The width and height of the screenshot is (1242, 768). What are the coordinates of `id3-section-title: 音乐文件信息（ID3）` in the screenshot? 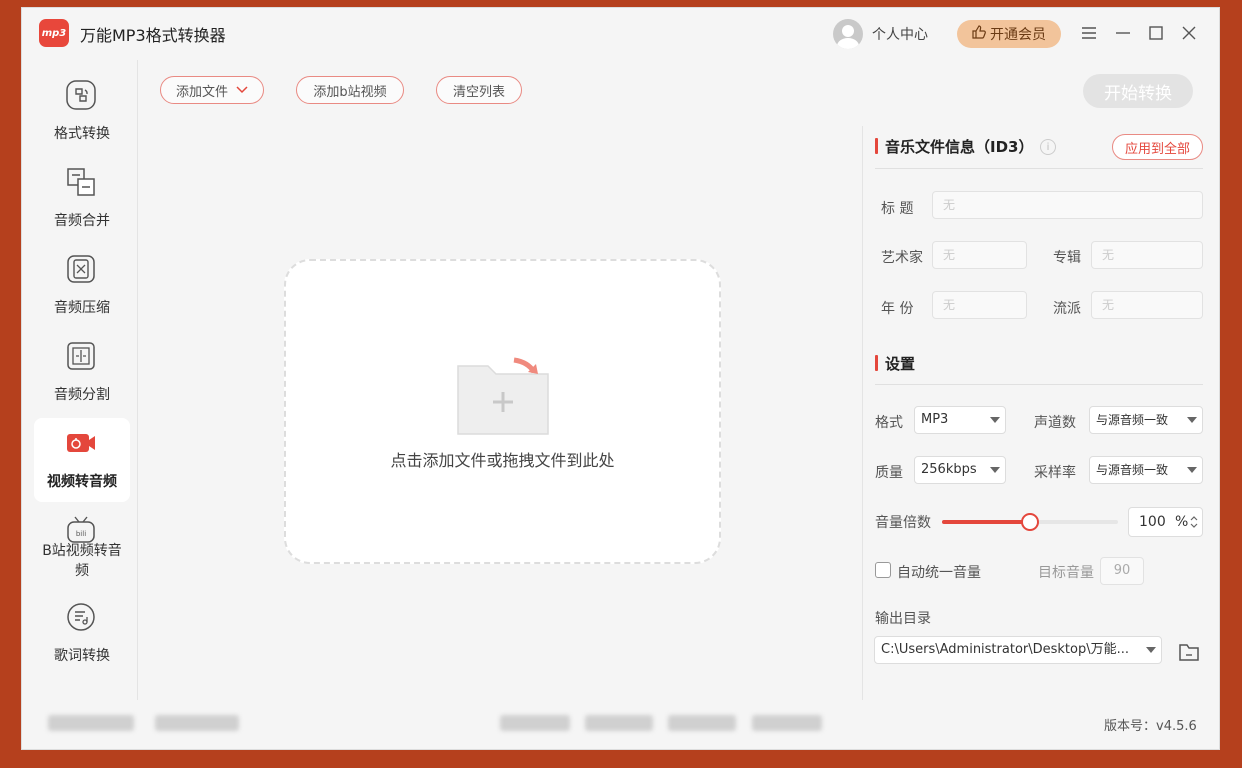 It's located at (954, 146).